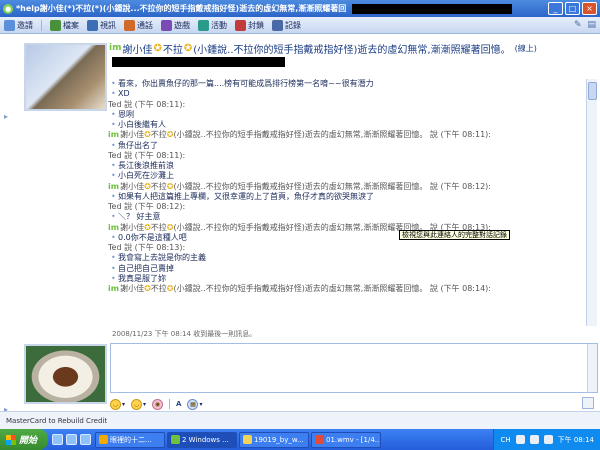 The width and height of the screenshot is (600, 450). I want to click on toolbar-file-button: 檔案, so click(64, 25).